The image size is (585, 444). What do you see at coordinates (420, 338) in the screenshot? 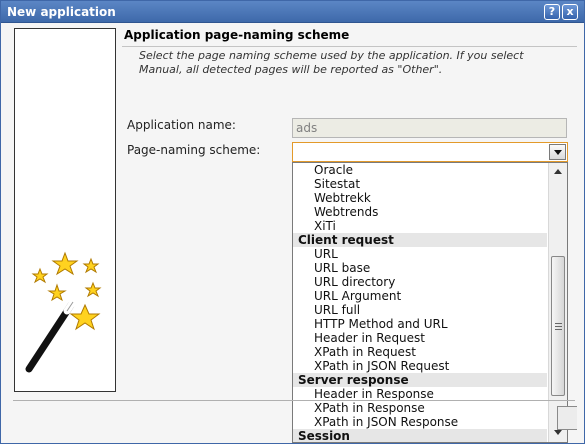
I see `dropdown-option: Header in Request` at bounding box center [420, 338].